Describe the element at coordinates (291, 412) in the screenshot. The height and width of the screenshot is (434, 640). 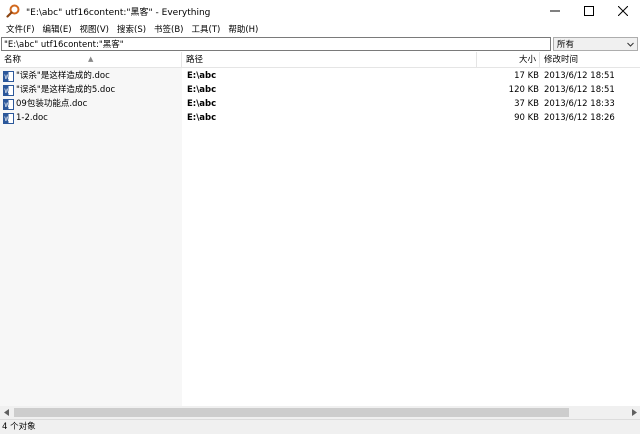
I see `scrollbar-thumb` at that location.